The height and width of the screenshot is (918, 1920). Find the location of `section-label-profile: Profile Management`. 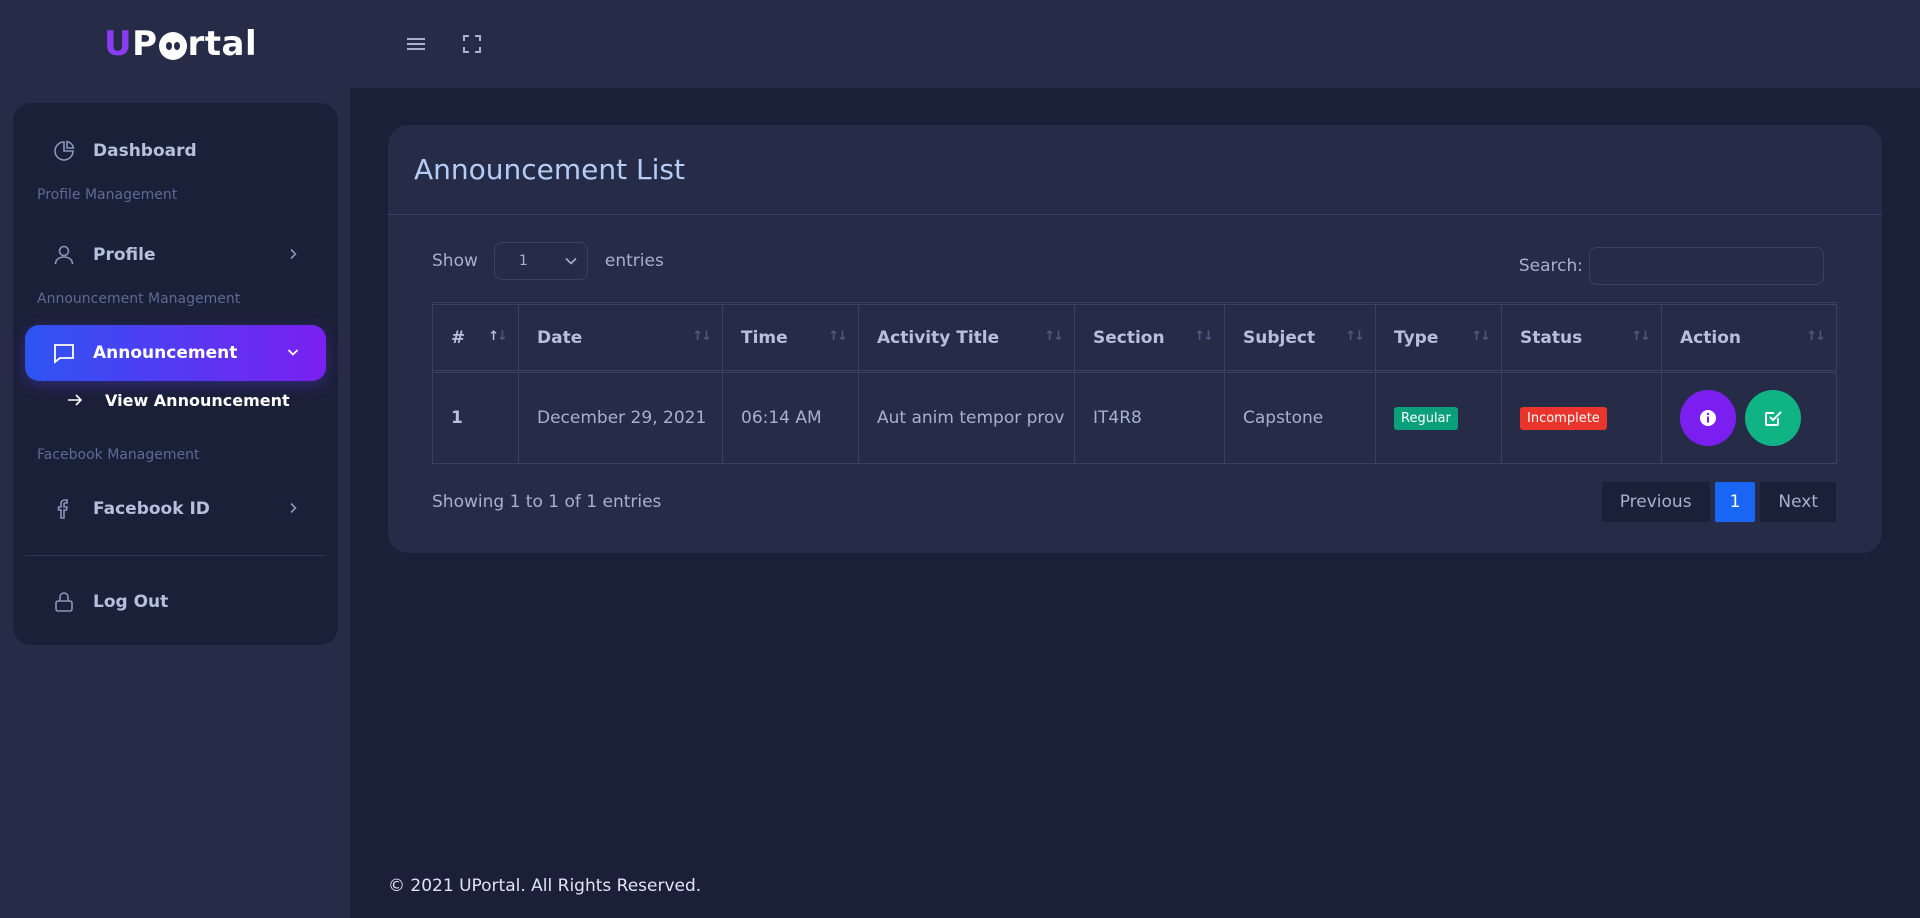

section-label-profile: Profile Management is located at coordinates (107, 195).